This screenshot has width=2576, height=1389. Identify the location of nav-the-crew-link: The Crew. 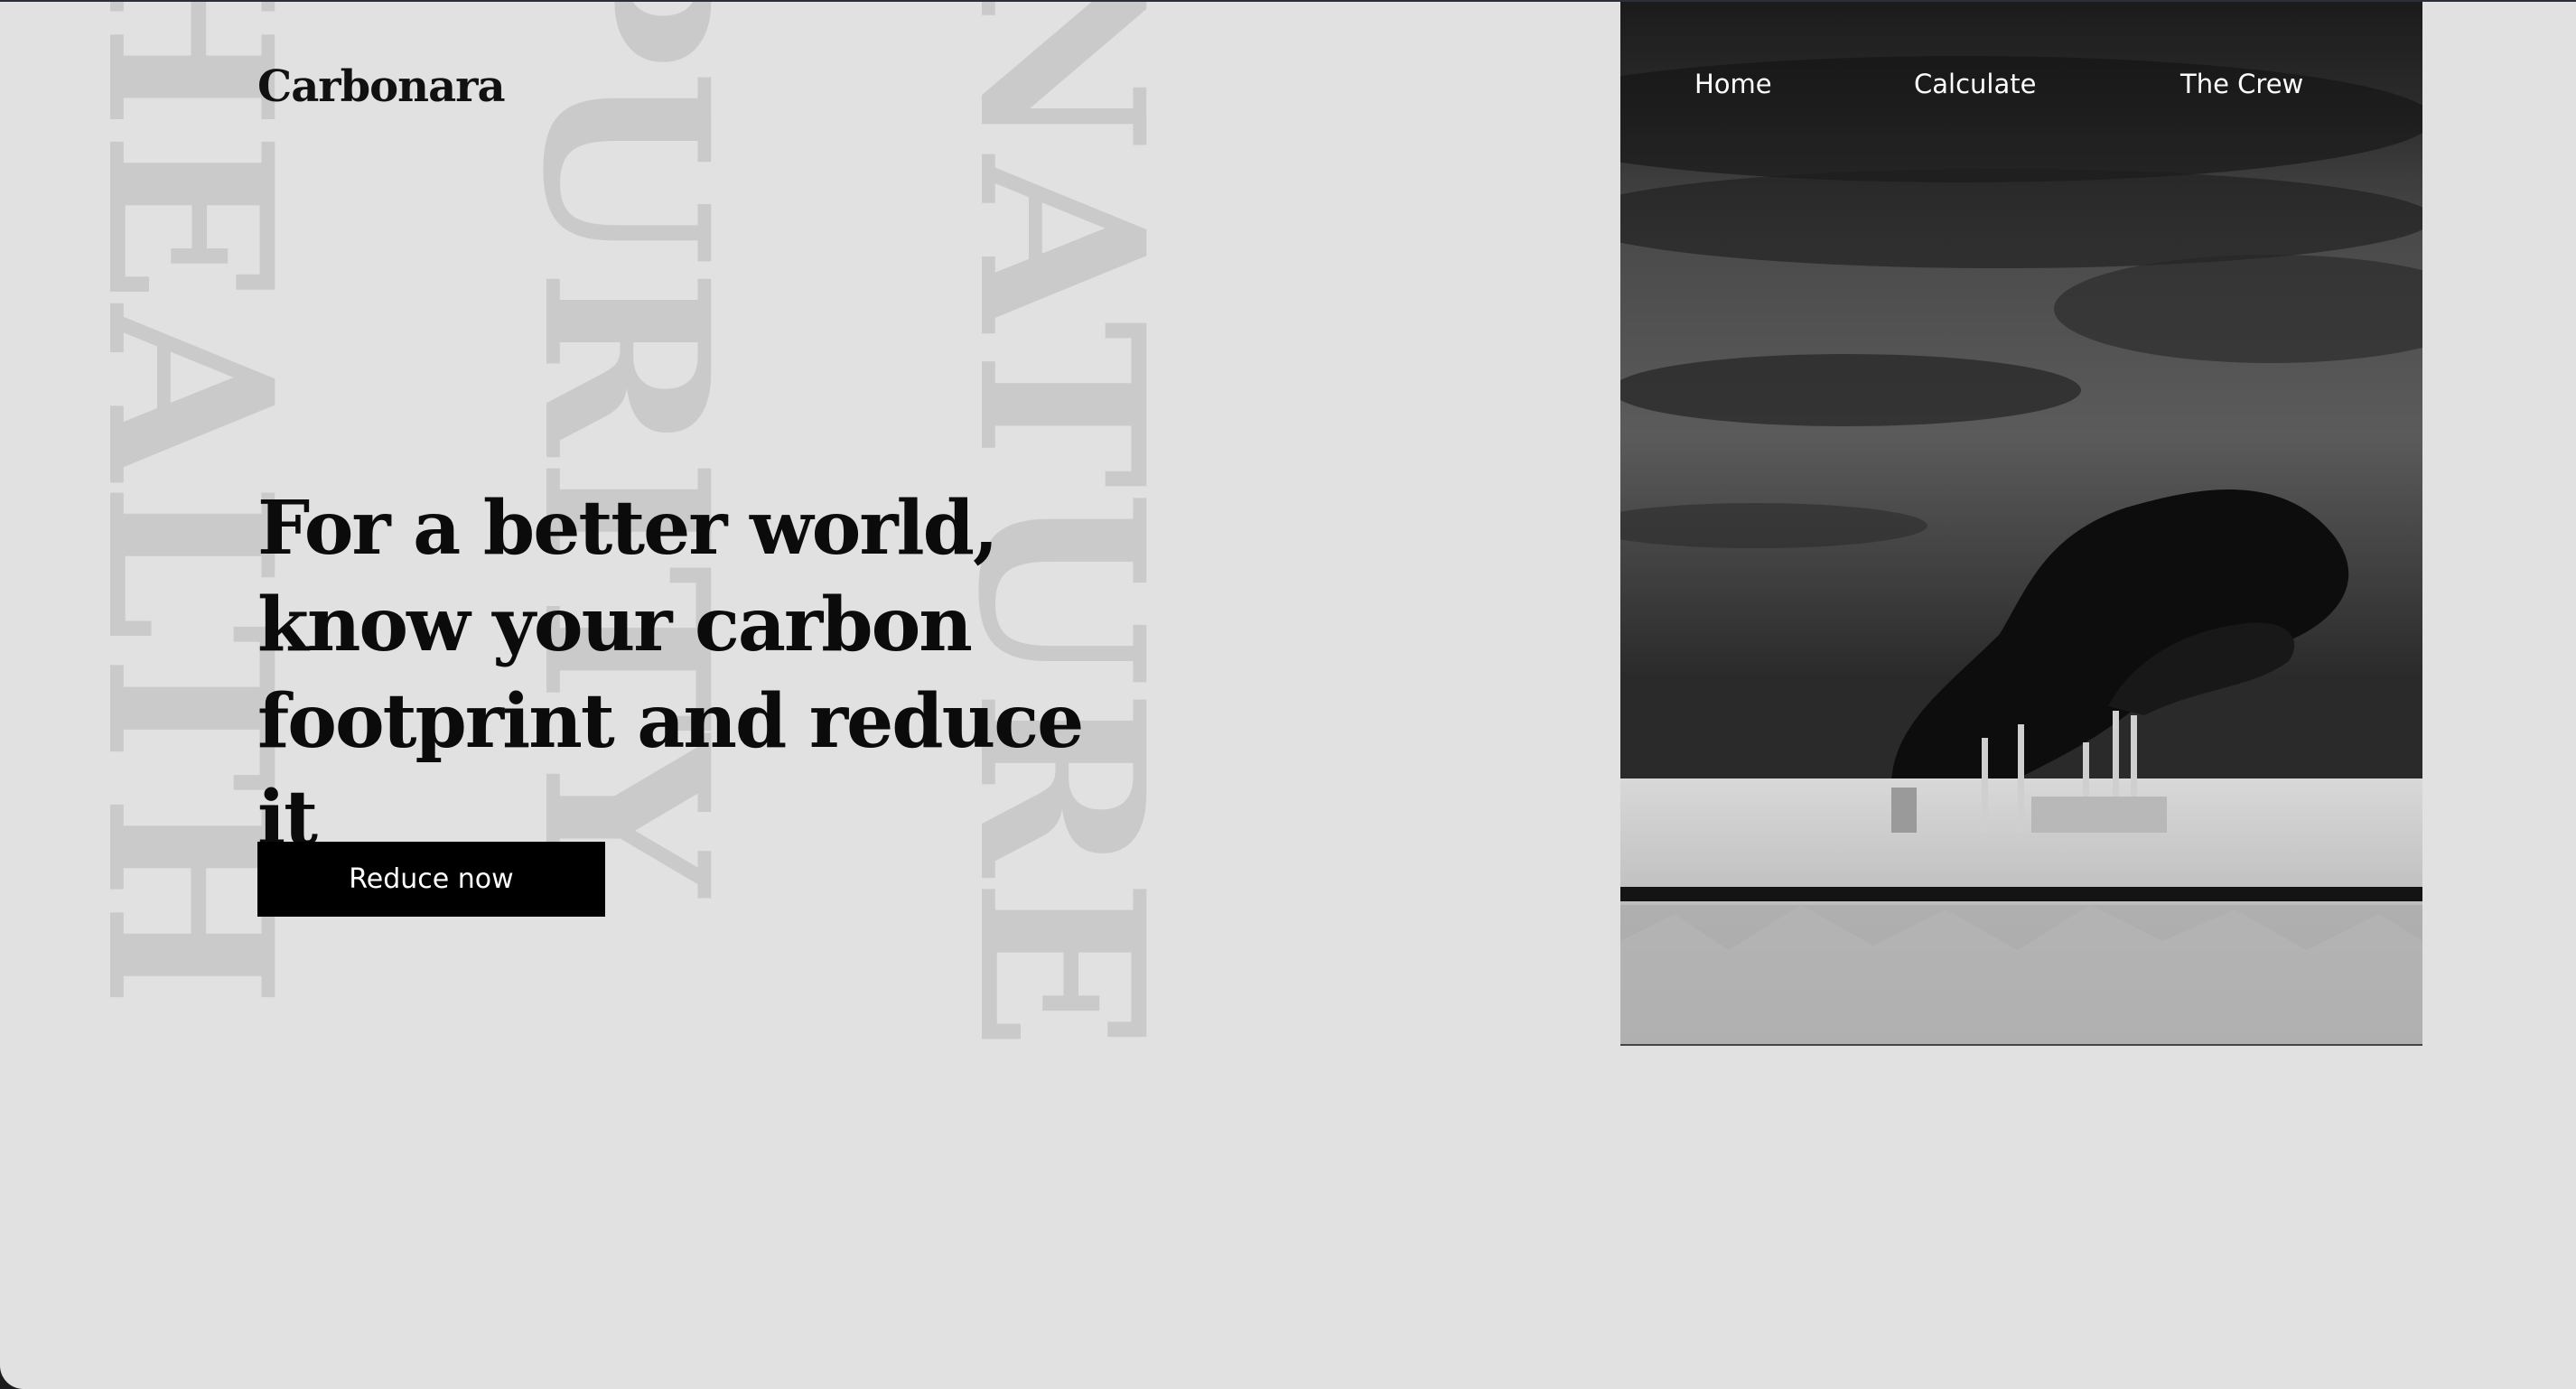
(2241, 84).